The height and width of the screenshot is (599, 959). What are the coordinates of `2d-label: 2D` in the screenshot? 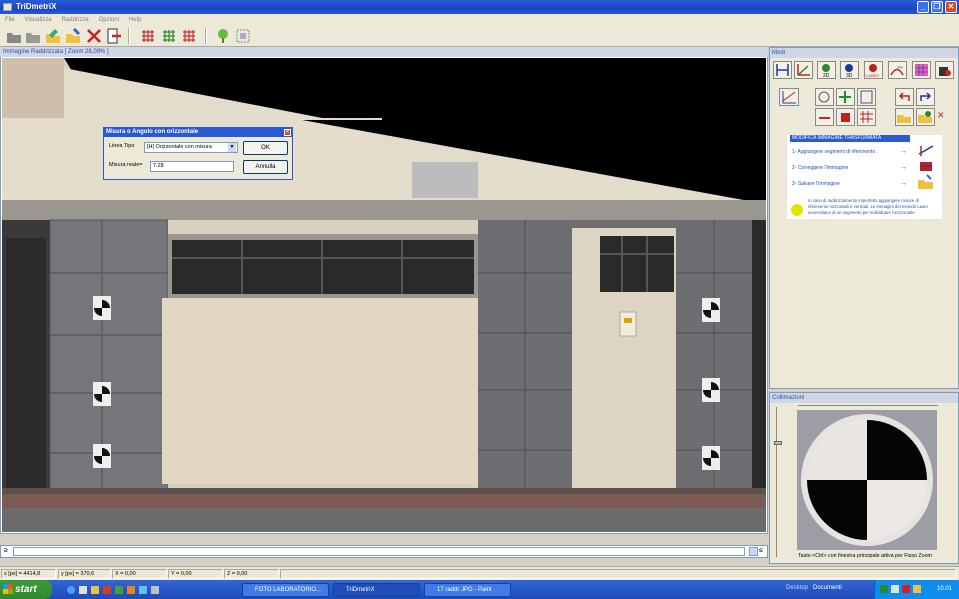 It's located at (826, 75).